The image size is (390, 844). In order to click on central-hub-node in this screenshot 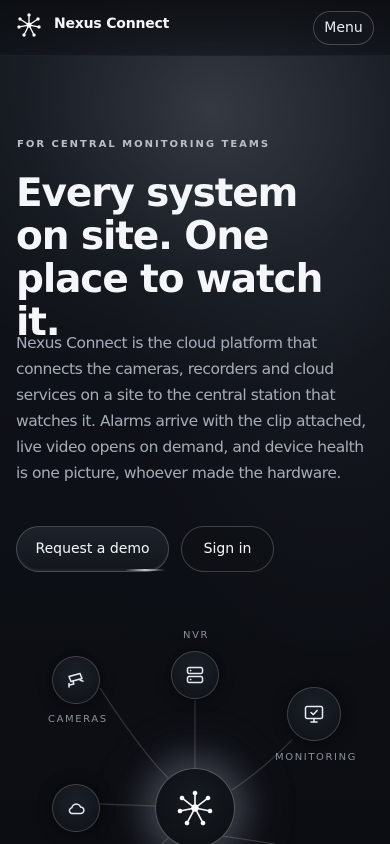, I will do `click(195, 806)`.